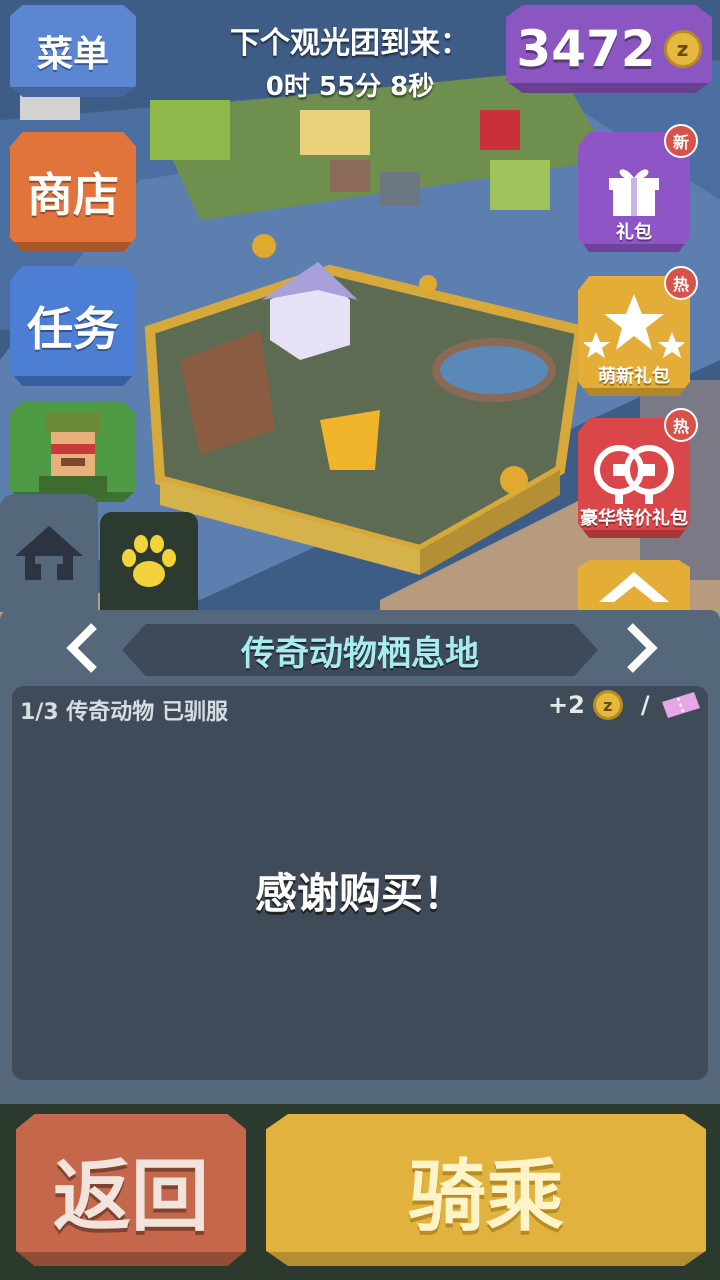  I want to click on habitat-title: 传奇动物栖息地, so click(360, 653).